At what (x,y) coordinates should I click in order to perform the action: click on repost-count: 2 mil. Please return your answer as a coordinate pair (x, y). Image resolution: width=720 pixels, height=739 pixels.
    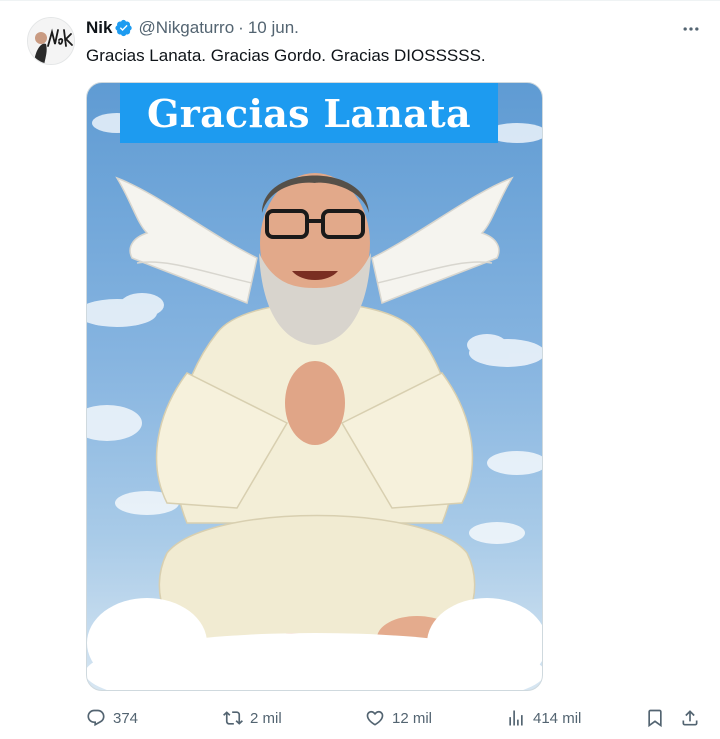
    Looking at the image, I should click on (266, 718).